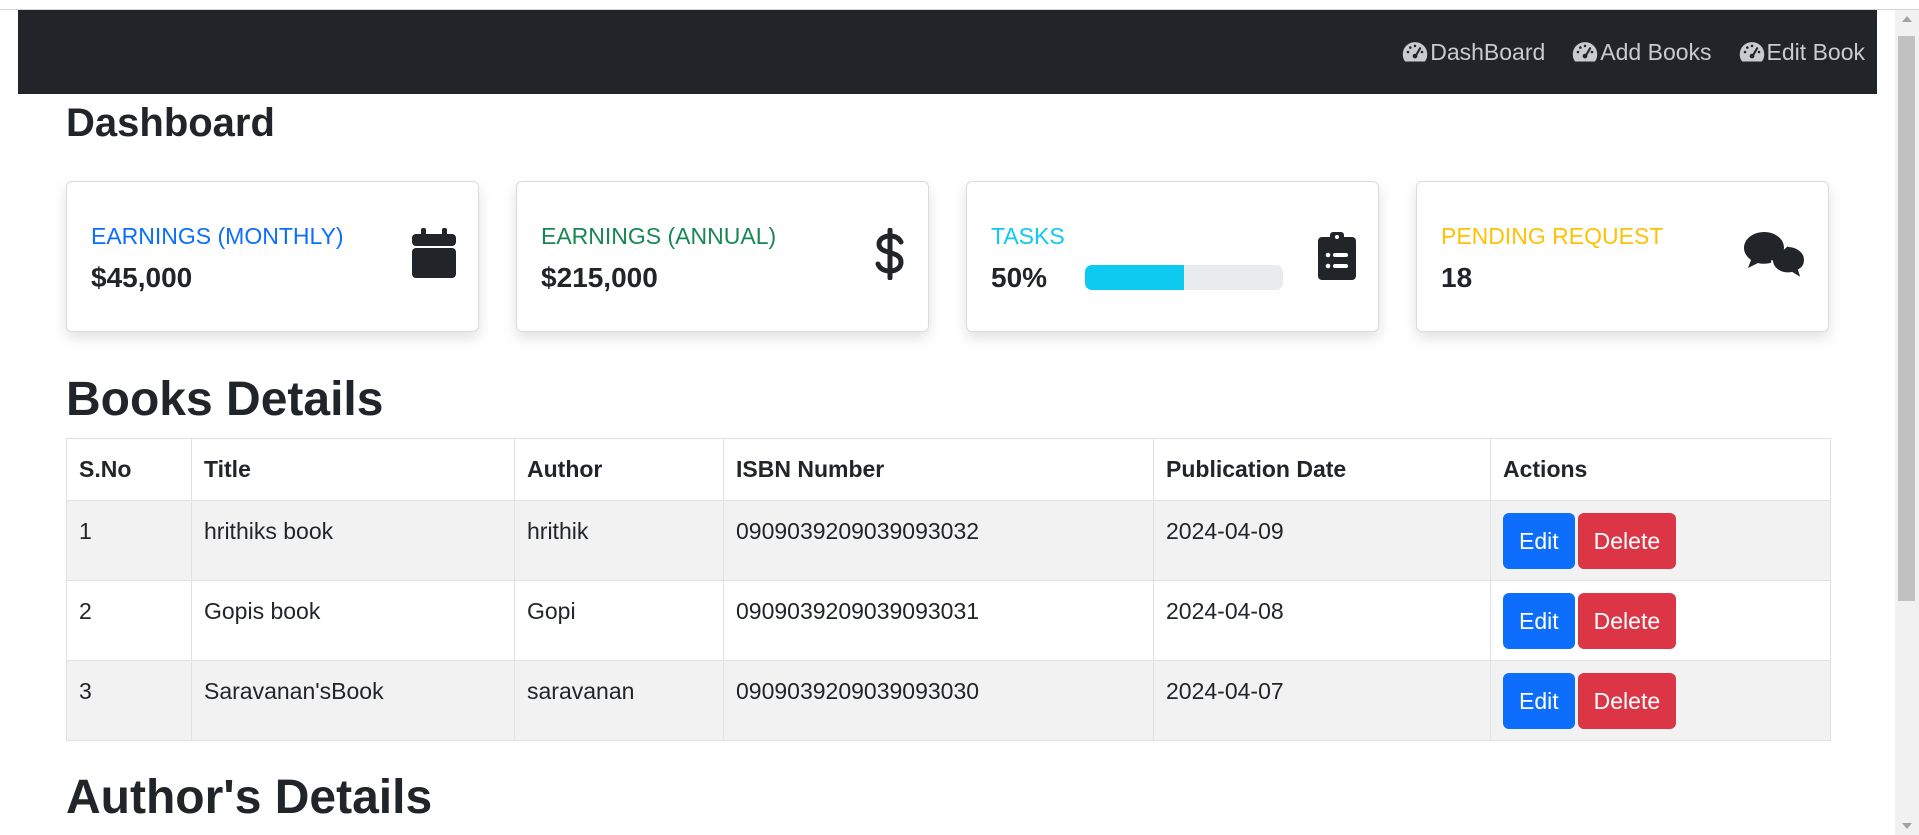 The height and width of the screenshot is (835, 1919). I want to click on scroll-thumb, so click(1906, 318).